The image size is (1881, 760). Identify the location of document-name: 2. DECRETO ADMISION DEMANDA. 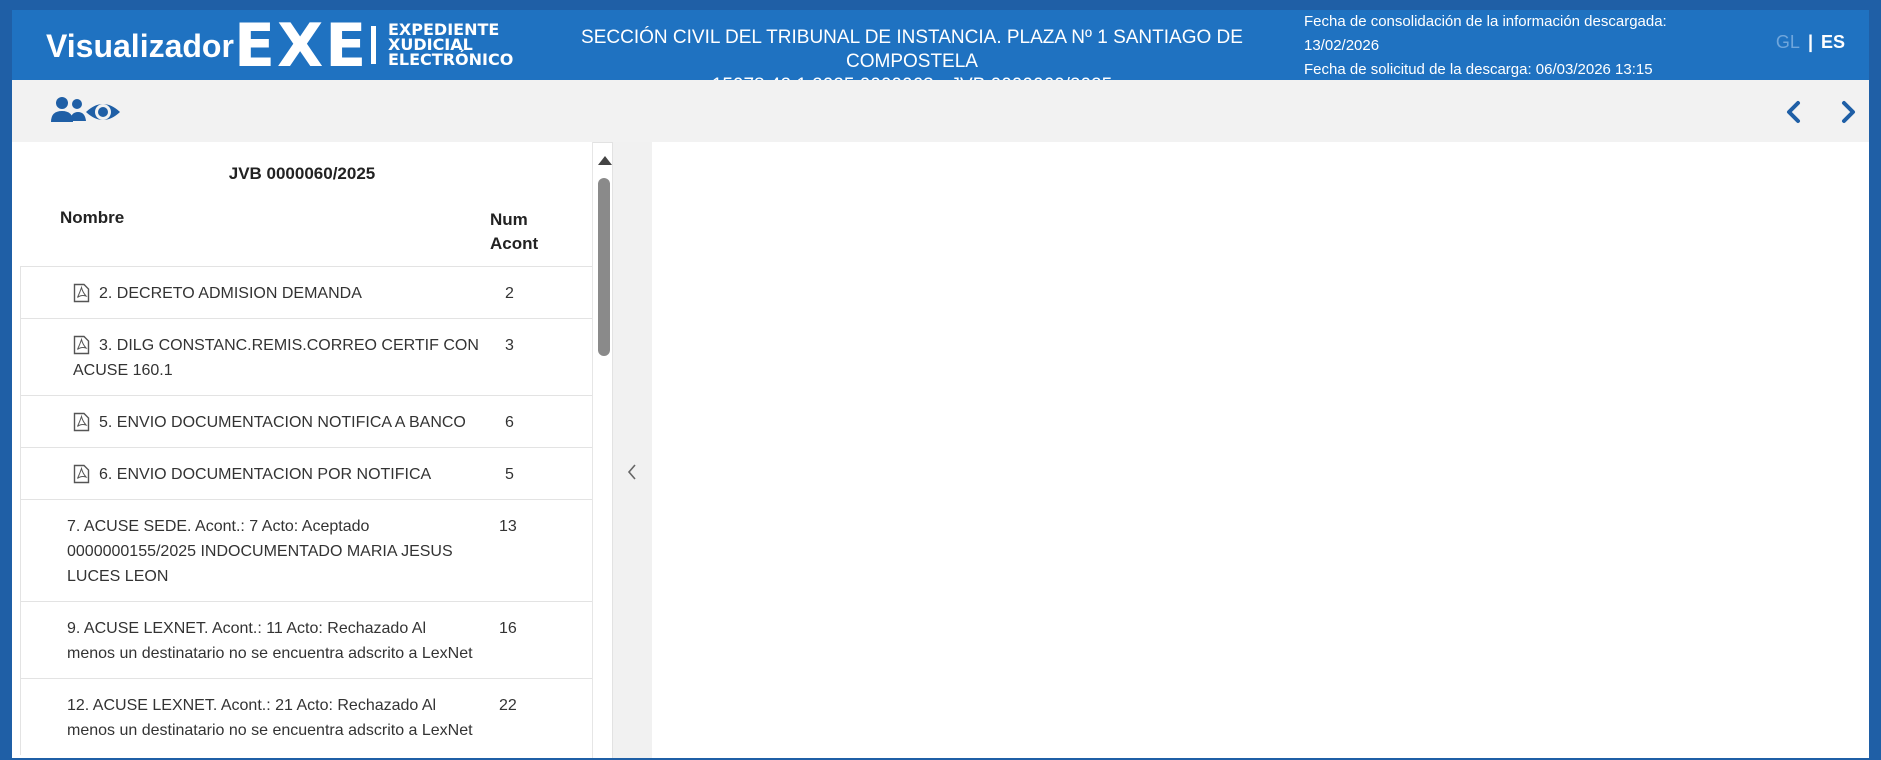
(230, 293).